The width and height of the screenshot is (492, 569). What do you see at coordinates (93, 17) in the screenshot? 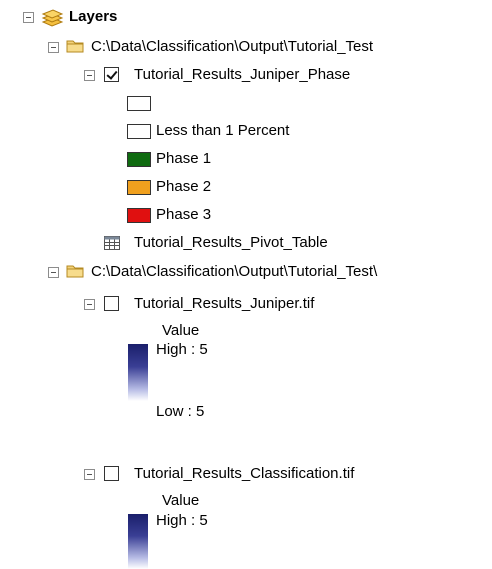
I see `layers-root-label: Layers` at bounding box center [93, 17].